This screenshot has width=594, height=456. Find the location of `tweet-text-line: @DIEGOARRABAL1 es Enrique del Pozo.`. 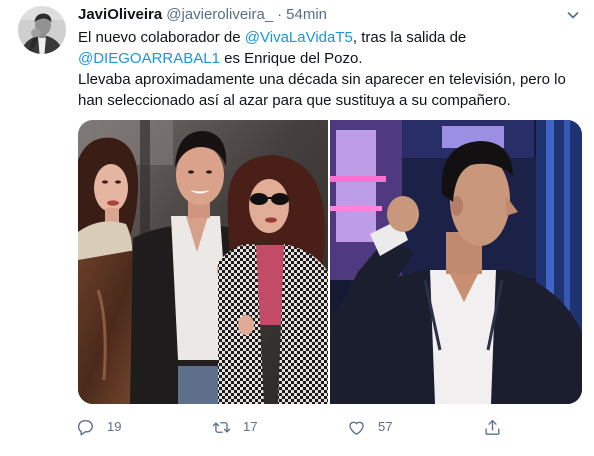

tweet-text-line: @DIEGOARRABAL1 es Enrique del Pozo. is located at coordinates (322, 58).